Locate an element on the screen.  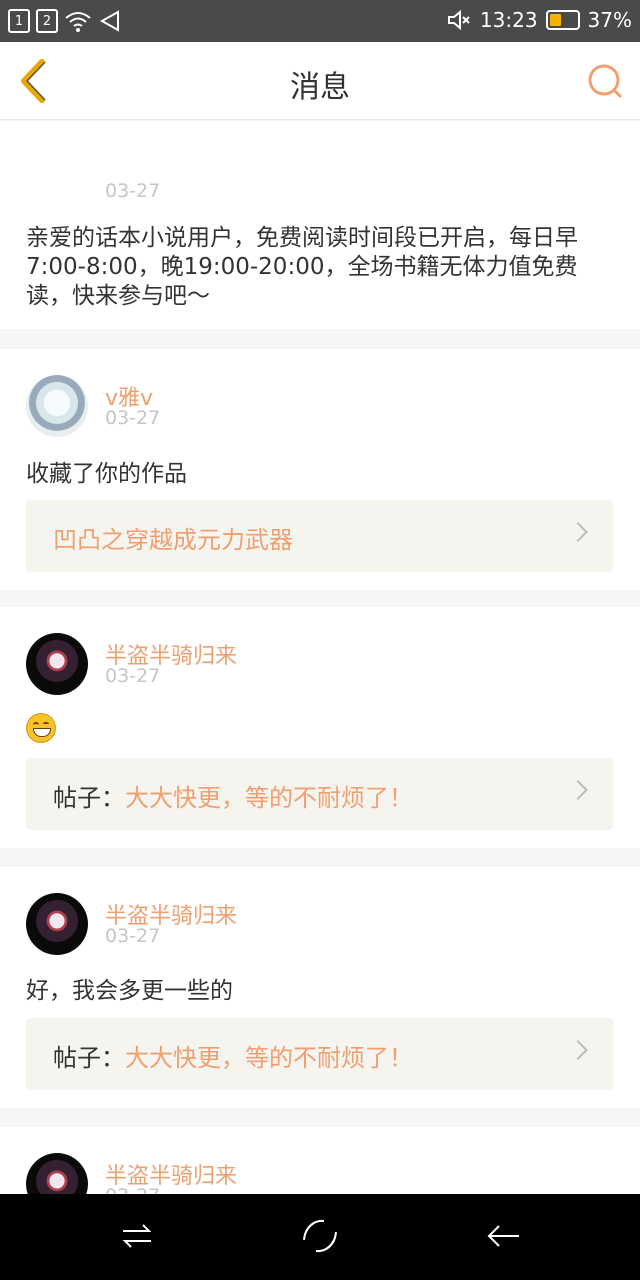
app-header: 消息 is located at coordinates (320, 81).